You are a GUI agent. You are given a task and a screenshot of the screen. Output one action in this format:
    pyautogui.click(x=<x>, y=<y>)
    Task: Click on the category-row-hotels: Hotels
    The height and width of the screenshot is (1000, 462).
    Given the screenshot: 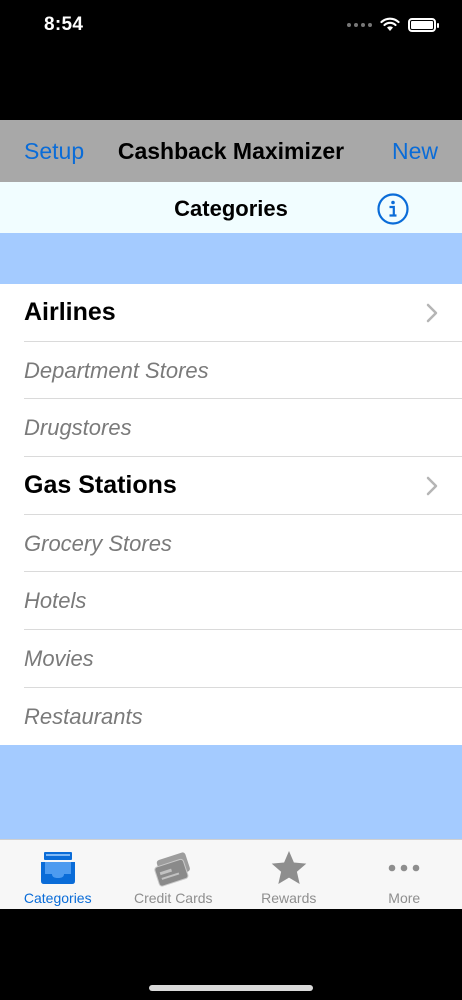 What is the action you would take?
    pyautogui.click(x=231, y=601)
    